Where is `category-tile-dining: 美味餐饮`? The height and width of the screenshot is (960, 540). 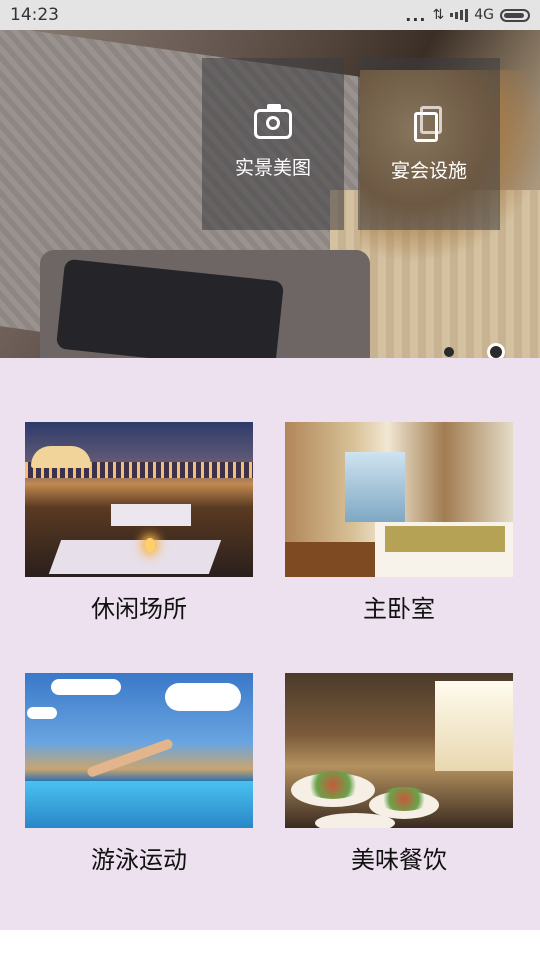 category-tile-dining: 美味餐饮 is located at coordinates (399, 774).